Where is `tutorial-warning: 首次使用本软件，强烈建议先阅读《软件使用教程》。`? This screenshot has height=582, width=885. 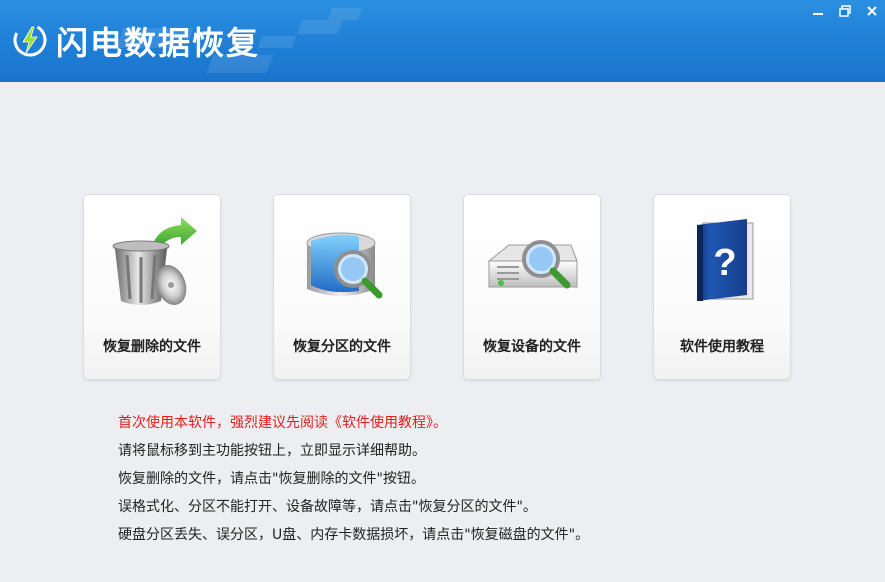
tutorial-warning: 首次使用本软件，强烈建议先阅读《软件使用教程》。 is located at coordinates (282, 423).